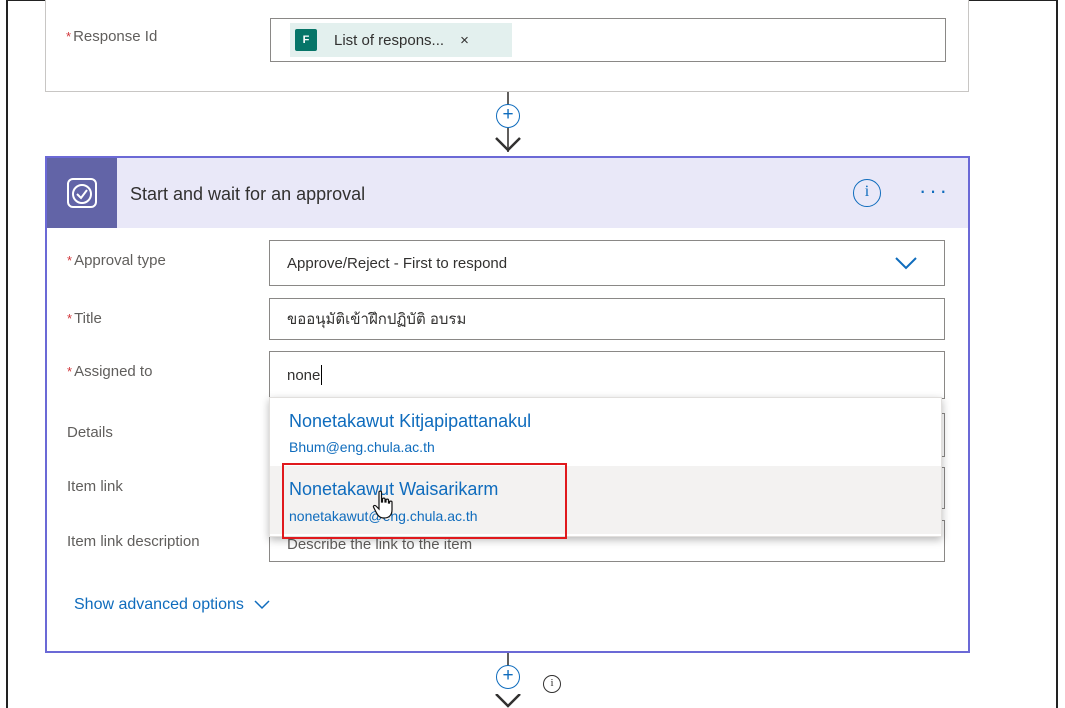  What do you see at coordinates (159, 604) in the screenshot?
I see `show-advanced-label: Show advanced options` at bounding box center [159, 604].